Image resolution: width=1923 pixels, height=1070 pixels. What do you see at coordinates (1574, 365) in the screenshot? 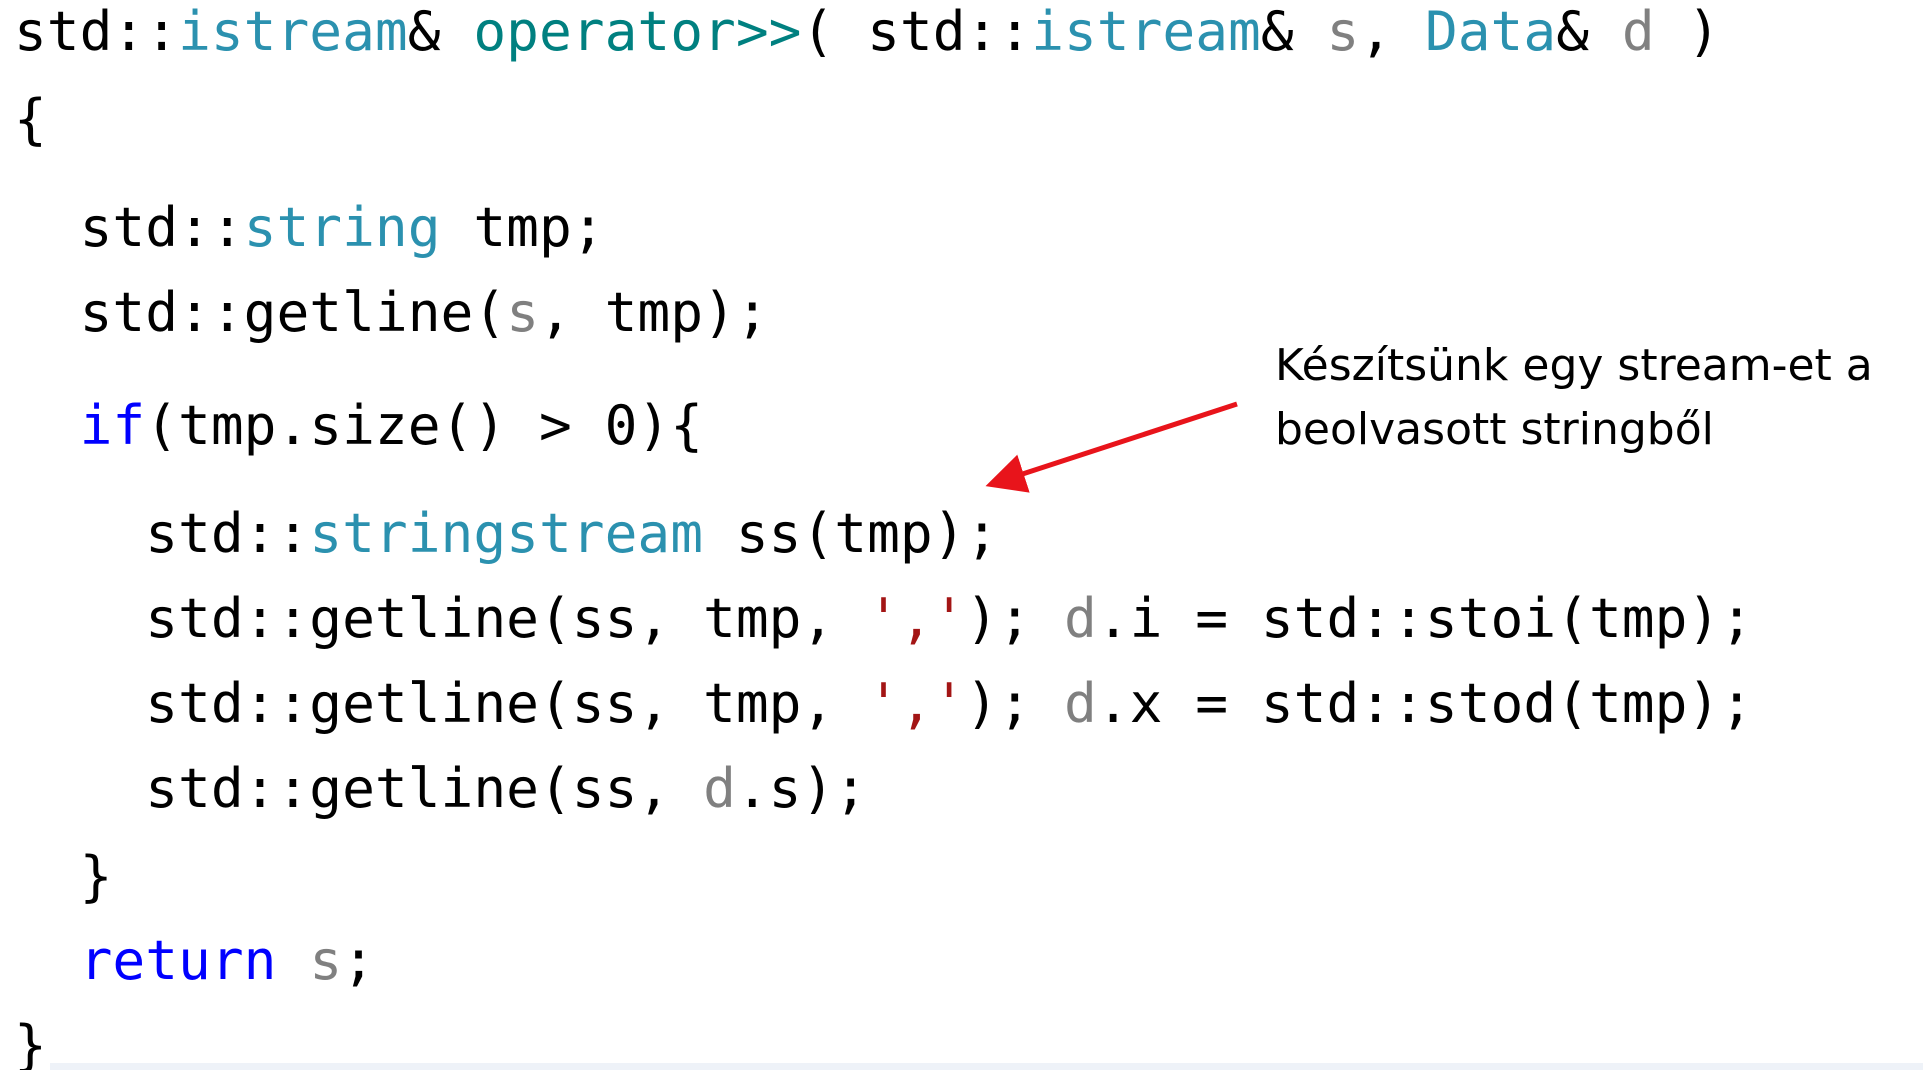
I see `annotation-line-1: Készítsünk egy stream-et a` at bounding box center [1574, 365].